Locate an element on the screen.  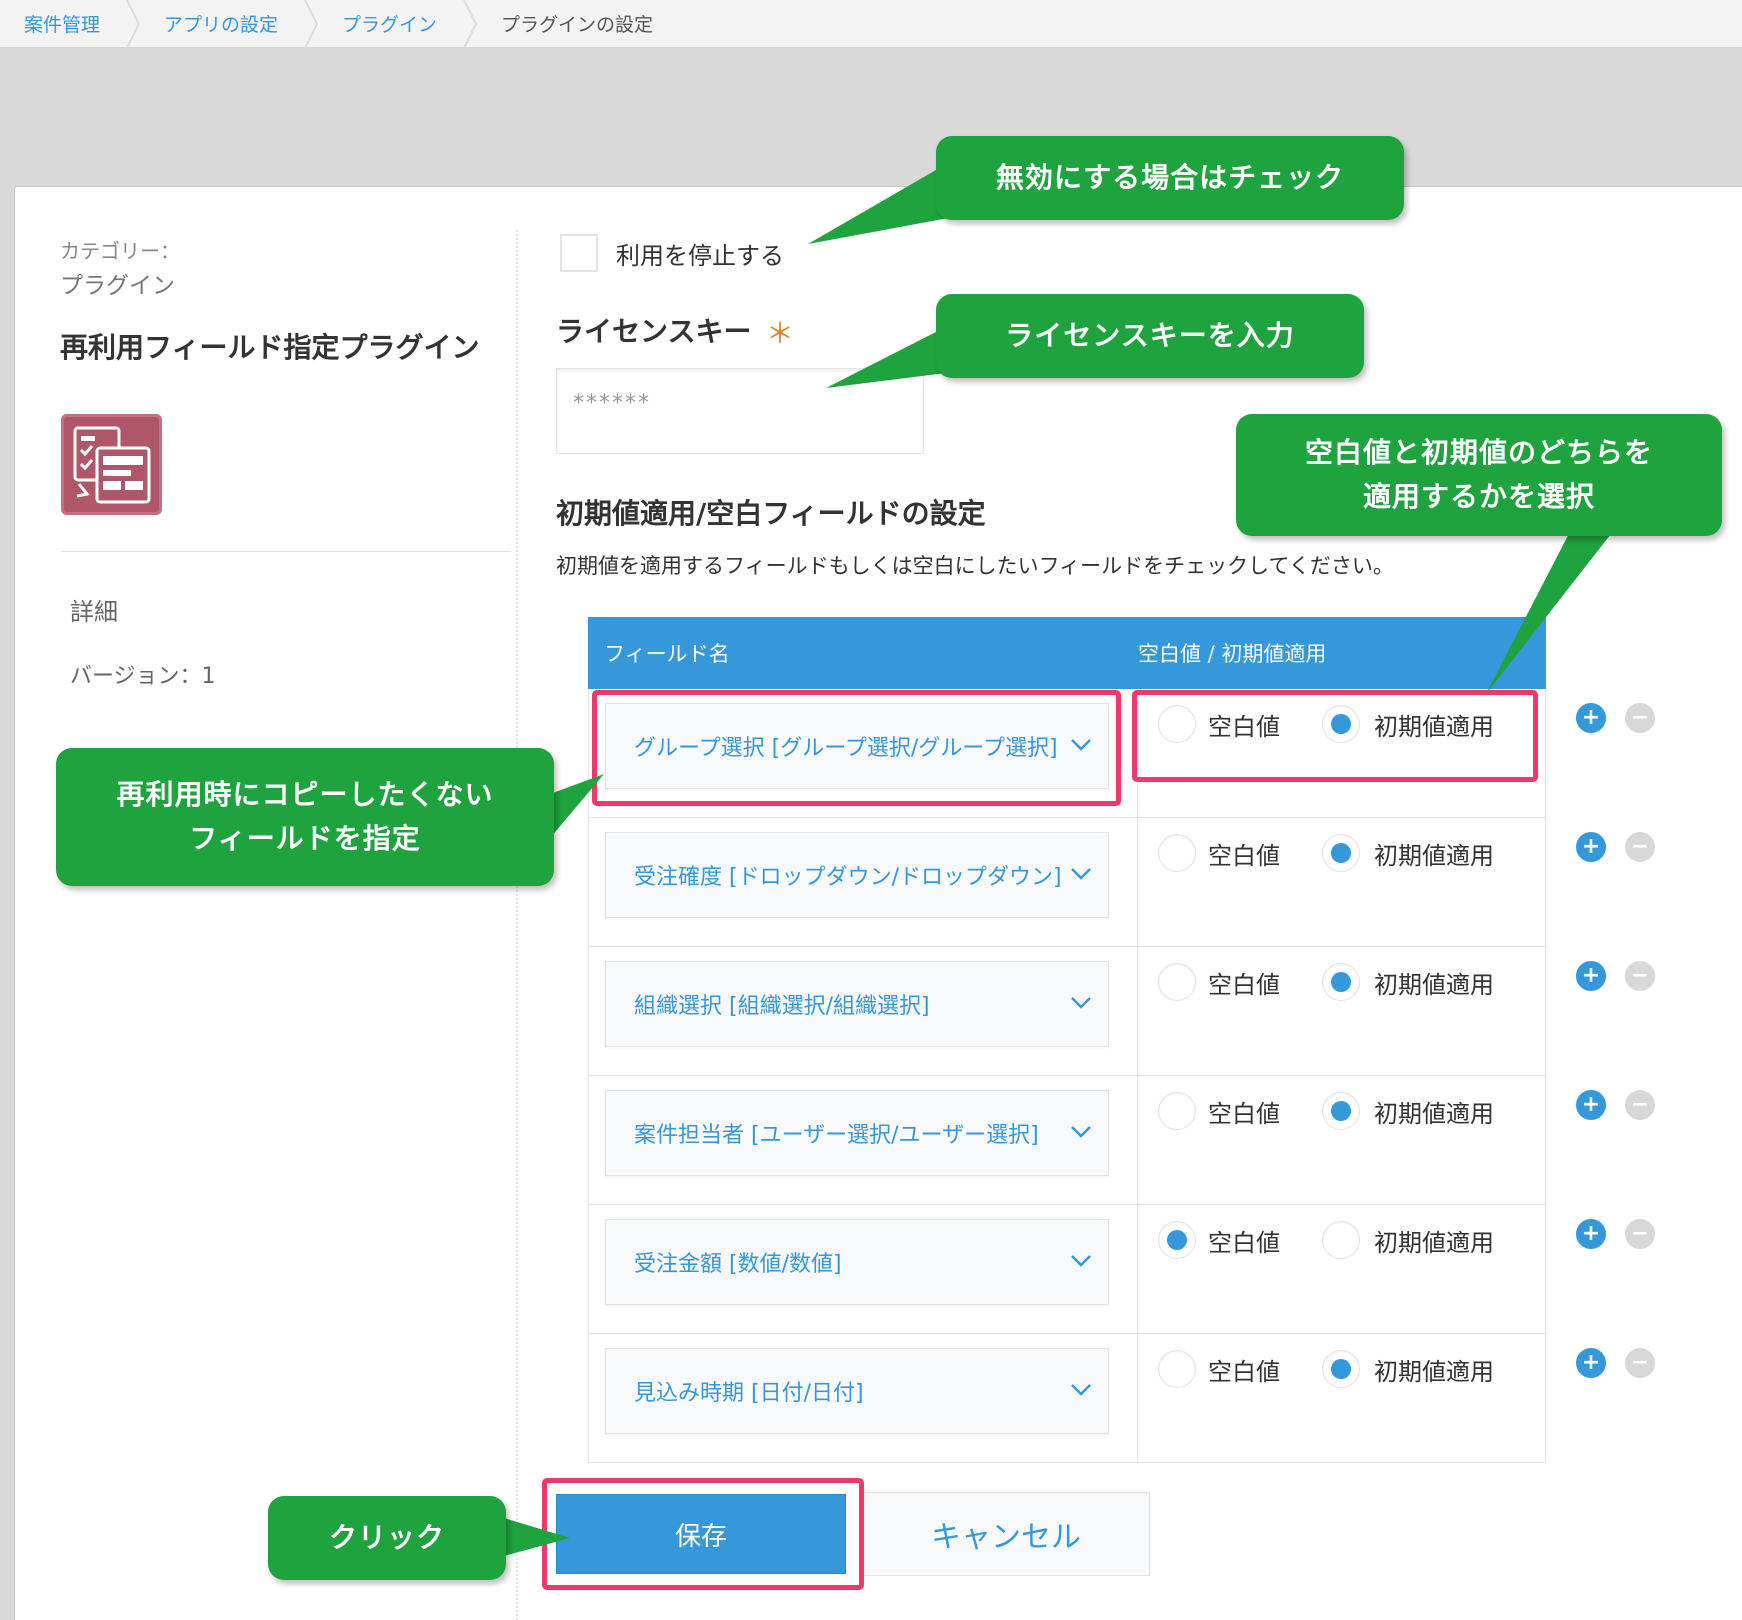
callout-text: 無効にする場合はチェック is located at coordinates (1170, 177).